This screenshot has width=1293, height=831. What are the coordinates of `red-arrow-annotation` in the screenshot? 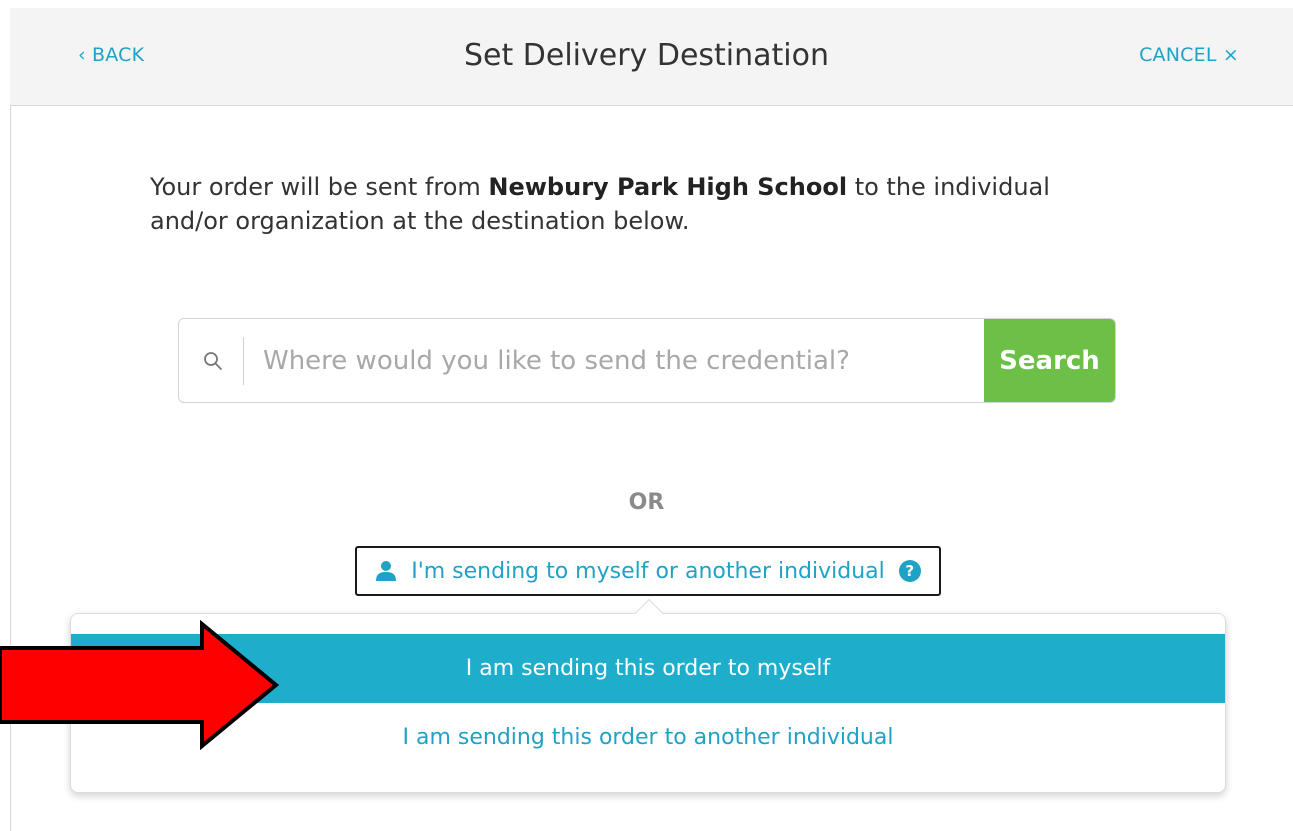 It's located at (140, 685).